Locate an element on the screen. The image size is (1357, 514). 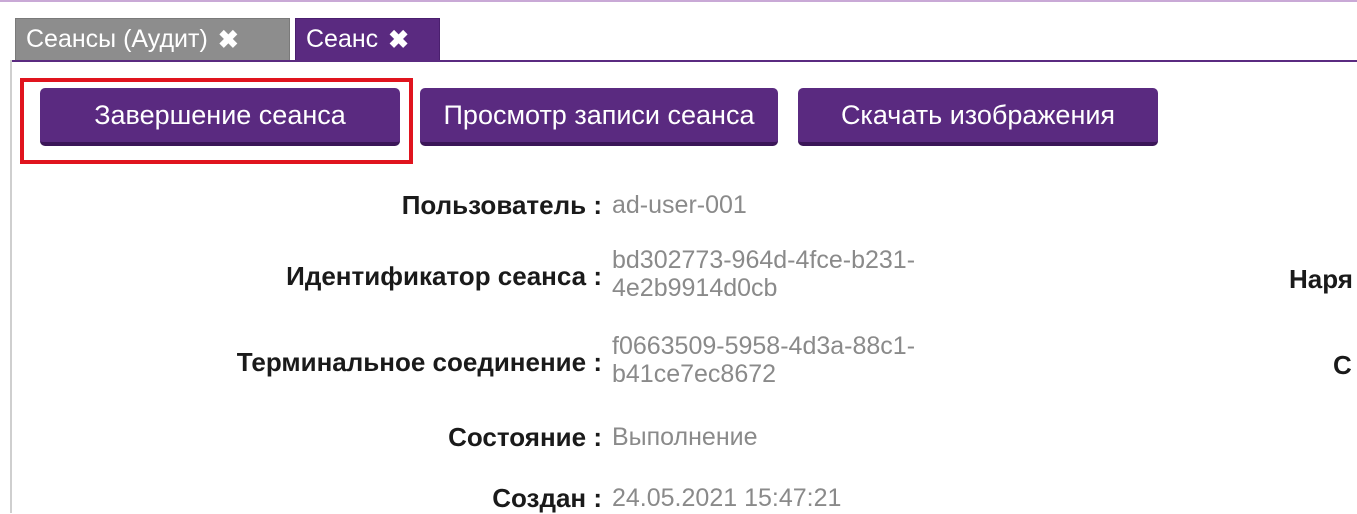
panel-left-border is located at coordinates (11, 286).